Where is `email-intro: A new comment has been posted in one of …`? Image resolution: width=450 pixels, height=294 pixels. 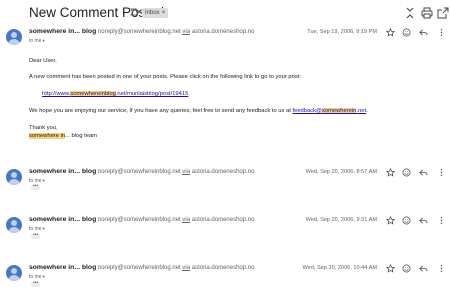
email-intro: A new comment has been posted in one of … is located at coordinates (165, 77).